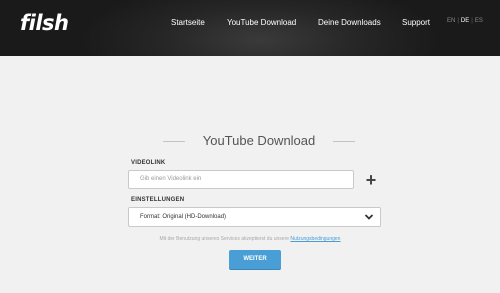 Image resolution: width=500 pixels, height=293 pixels. What do you see at coordinates (171, 179) in the screenshot?
I see `videolink-placeholder: Gib einen Videolink ein` at bounding box center [171, 179].